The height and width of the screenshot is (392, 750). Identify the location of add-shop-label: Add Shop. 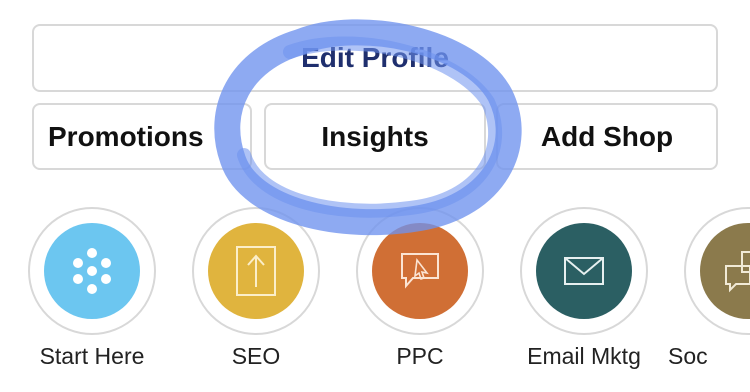
(607, 136).